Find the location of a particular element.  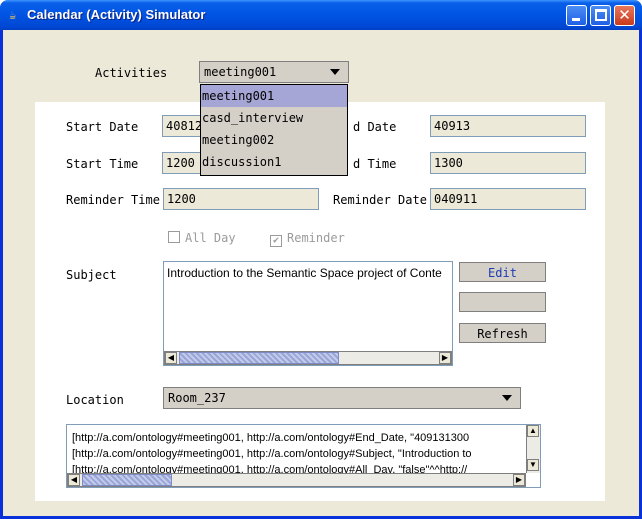

dropdown-option: casd_interview is located at coordinates (274, 118).